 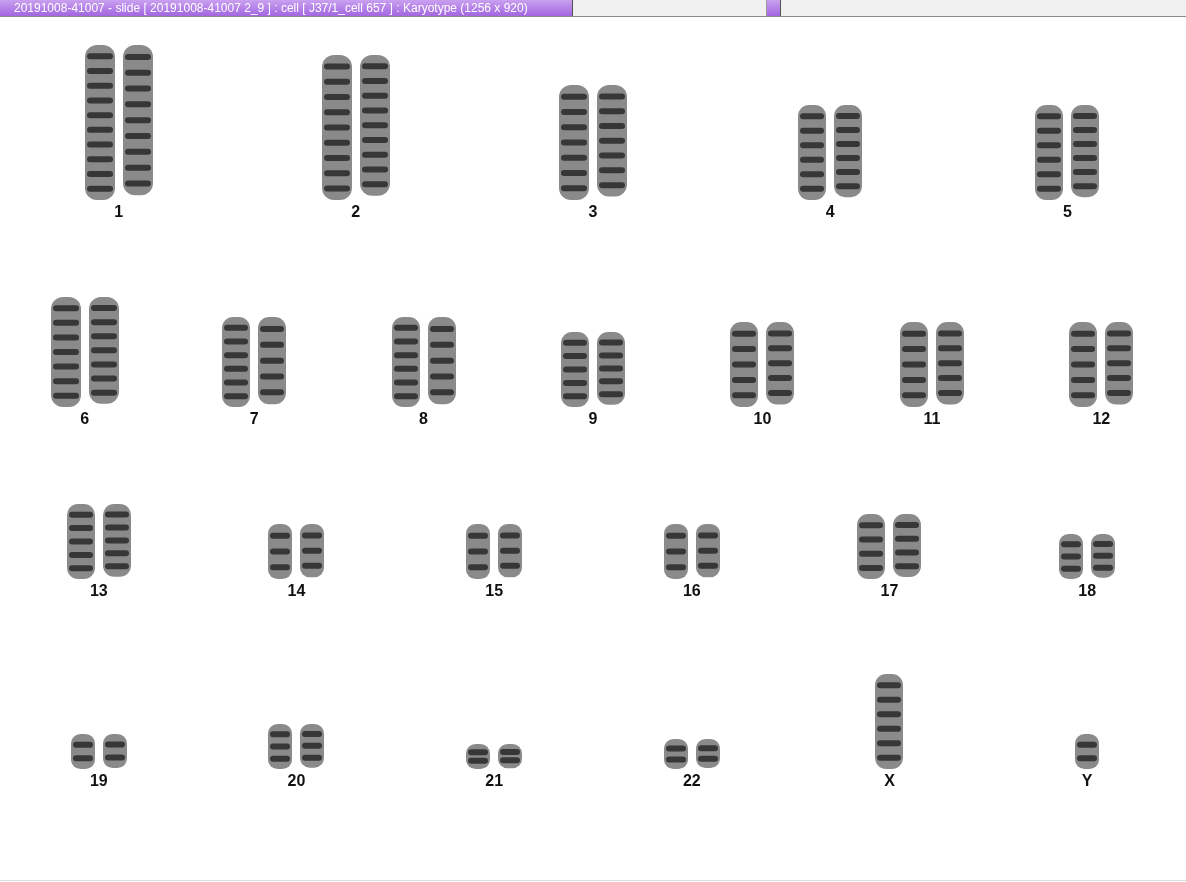 What do you see at coordinates (1101, 419) in the screenshot?
I see `chromosome-label: 12` at bounding box center [1101, 419].